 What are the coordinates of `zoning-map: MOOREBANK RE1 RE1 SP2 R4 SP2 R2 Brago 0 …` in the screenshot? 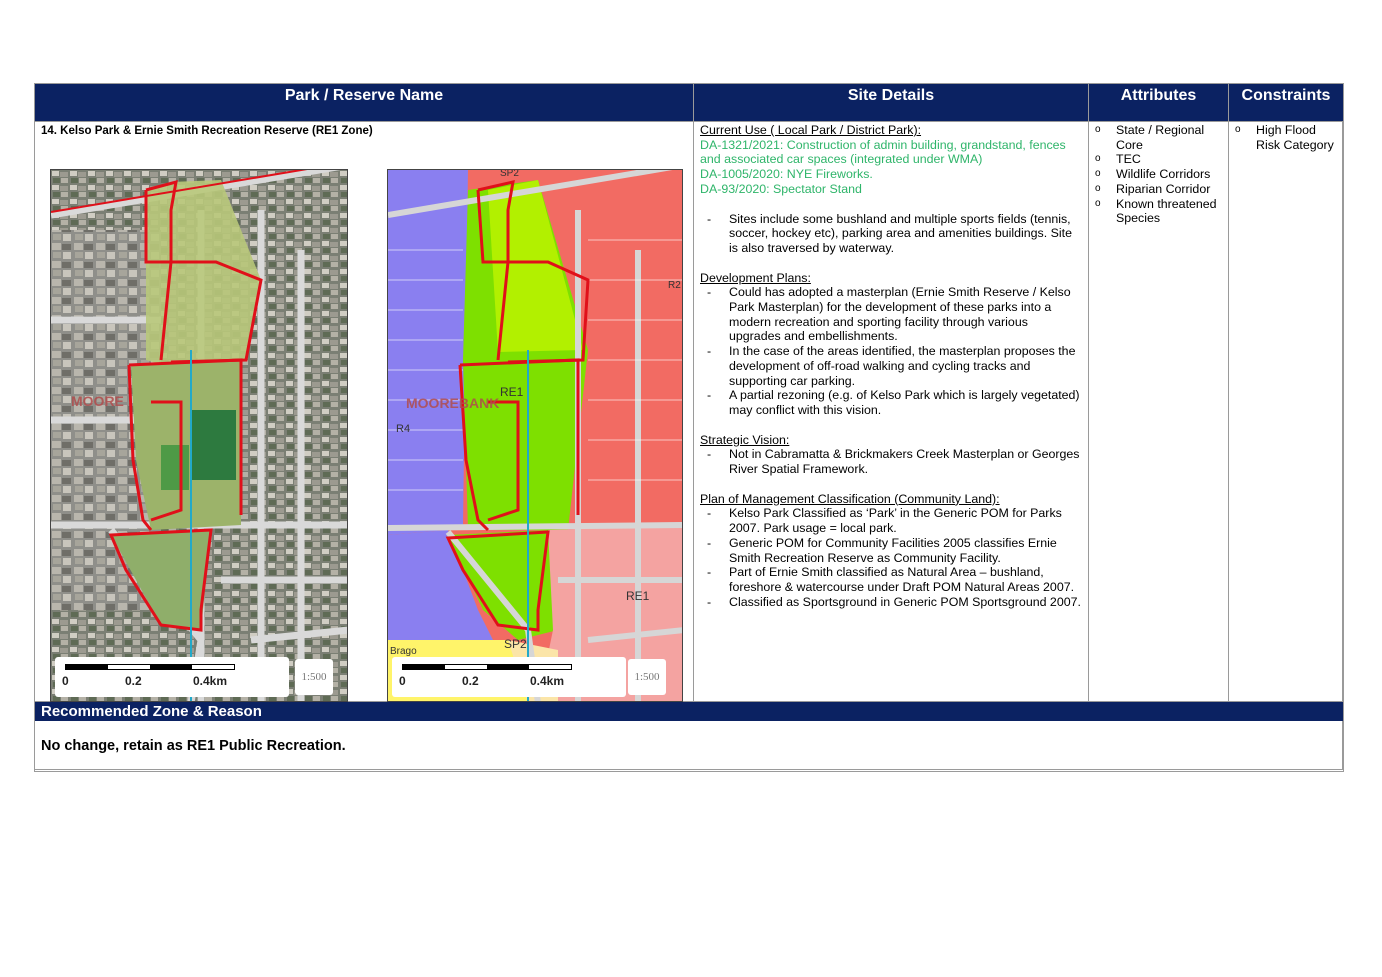 It's located at (535, 435).